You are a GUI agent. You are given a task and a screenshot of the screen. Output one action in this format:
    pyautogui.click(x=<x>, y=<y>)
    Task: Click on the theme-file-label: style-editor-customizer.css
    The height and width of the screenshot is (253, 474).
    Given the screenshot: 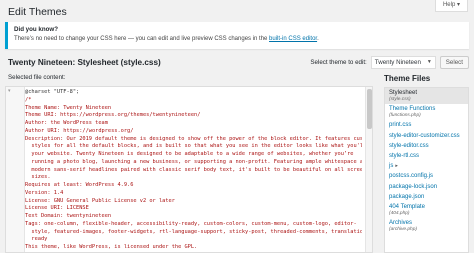 What is the action you would take?
    pyautogui.click(x=424, y=135)
    